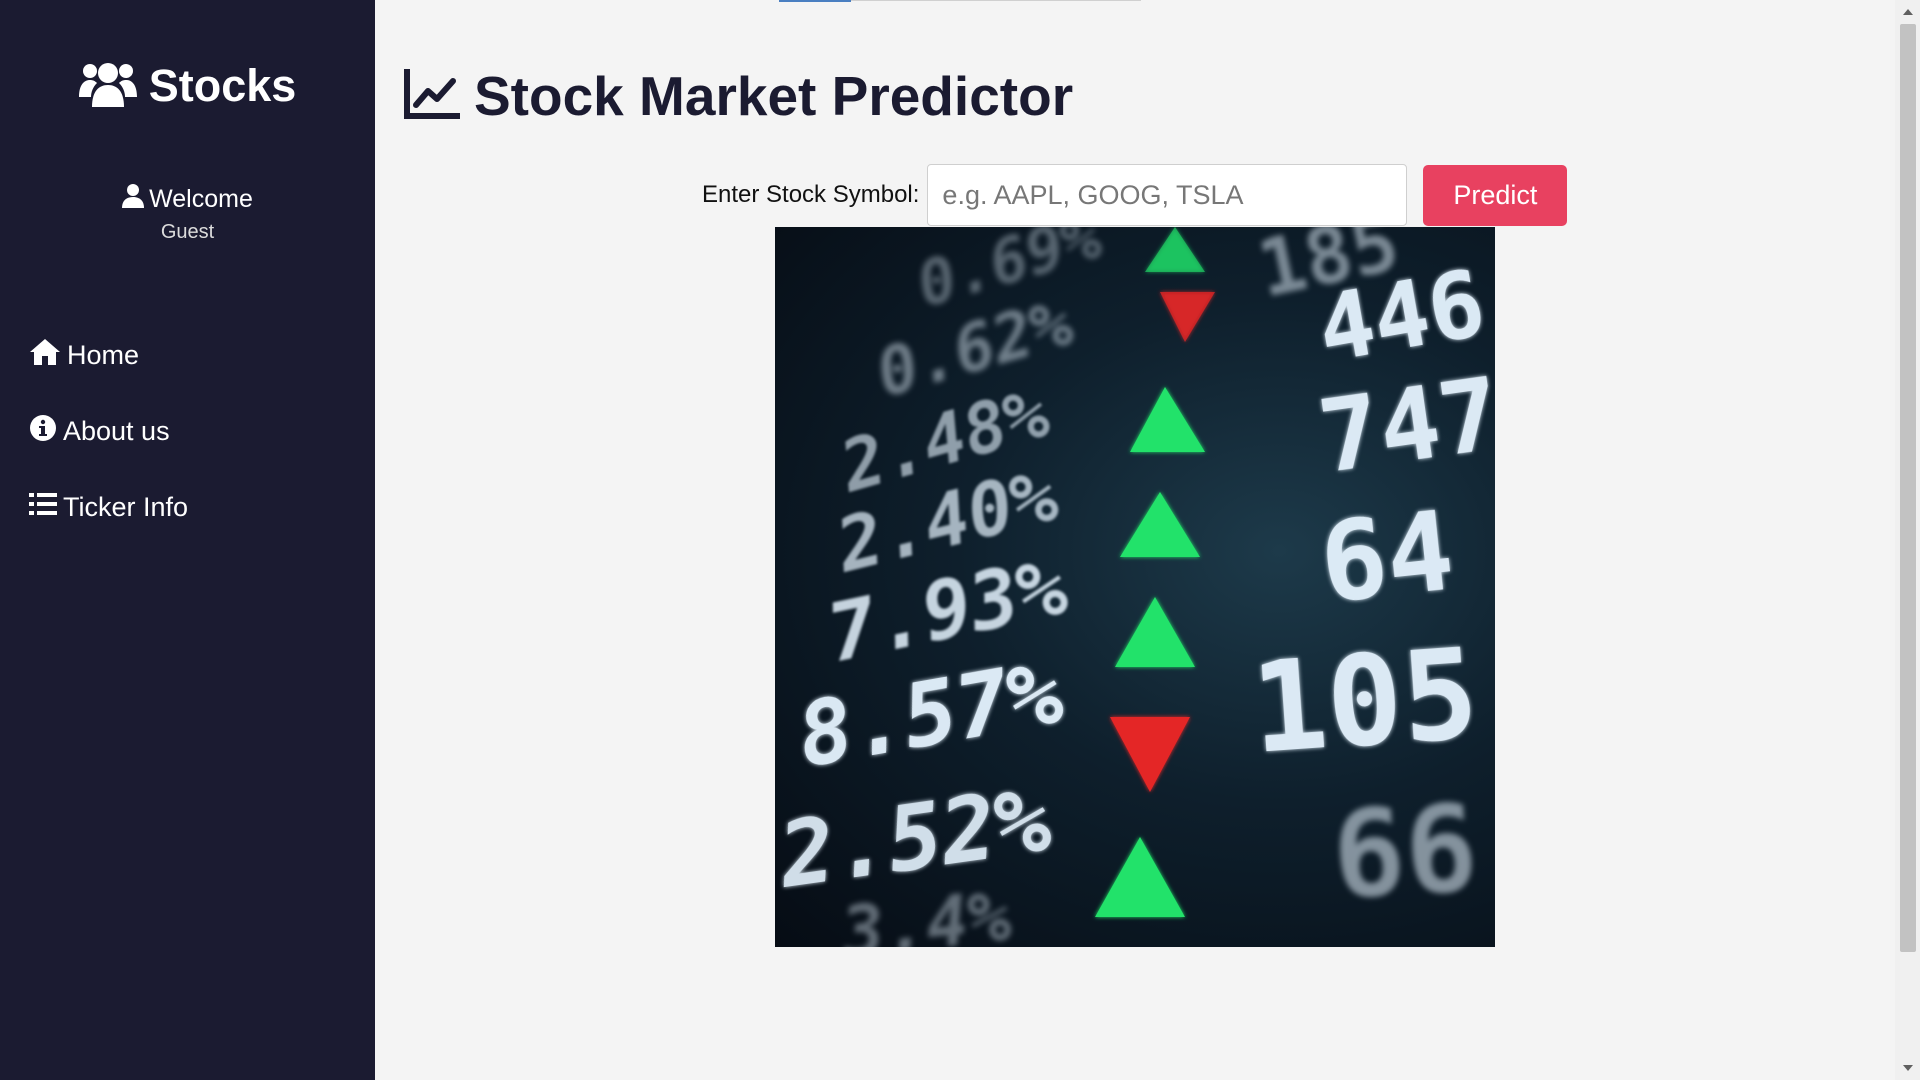  What do you see at coordinates (45, 355) in the screenshot?
I see `home-icon` at bounding box center [45, 355].